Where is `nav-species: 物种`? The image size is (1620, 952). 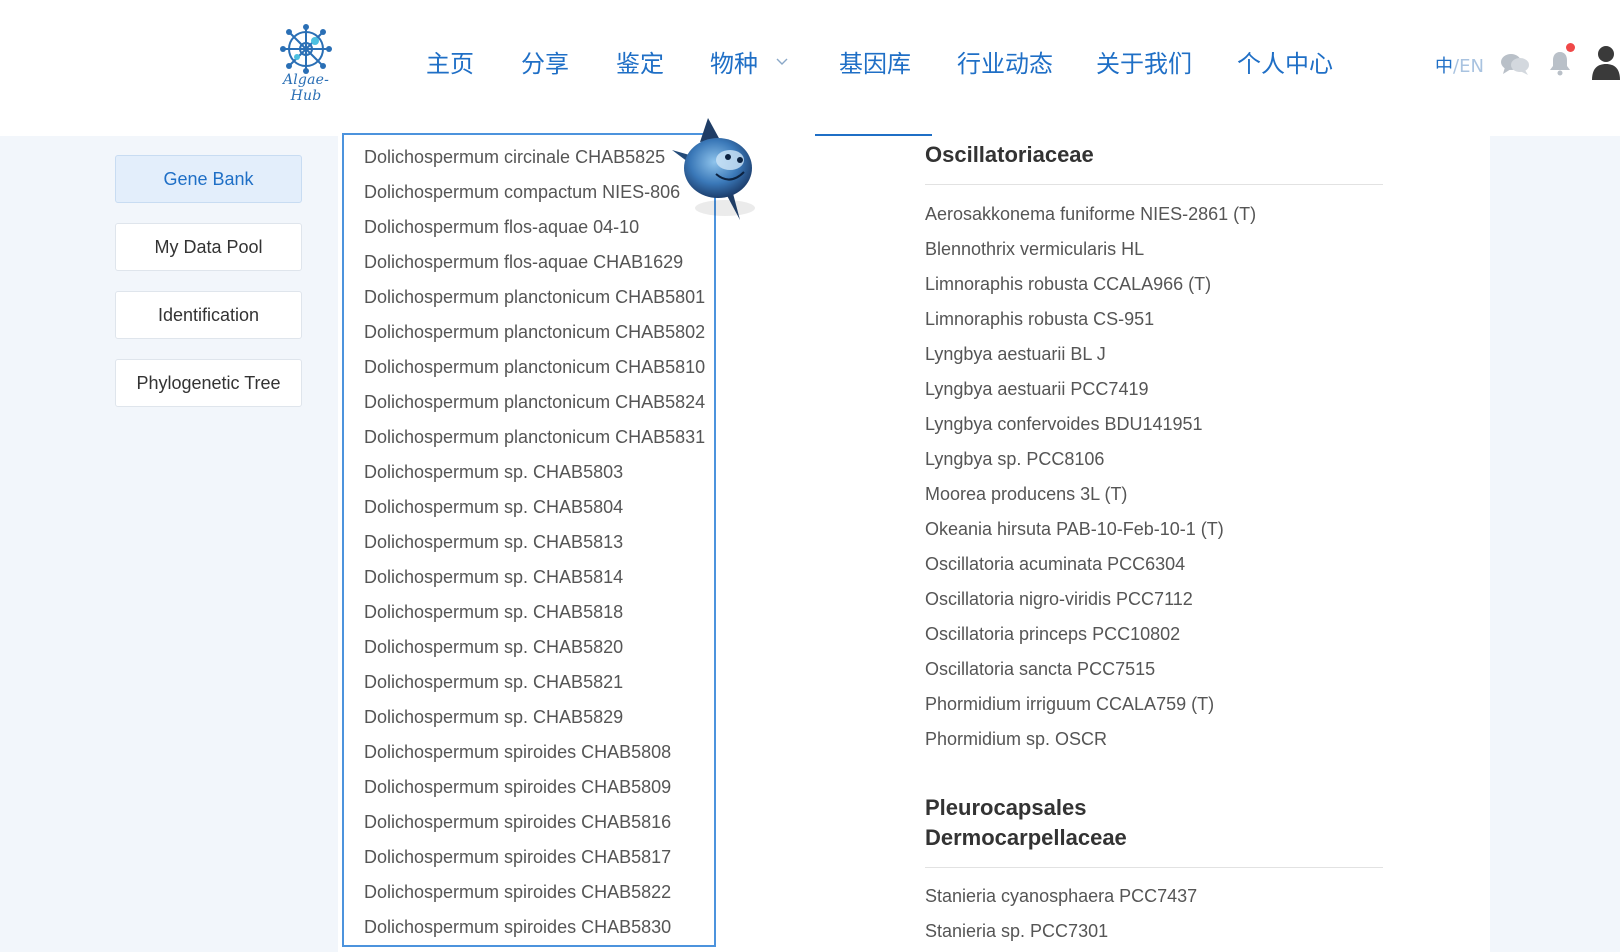
nav-species: 物种 is located at coordinates (734, 61).